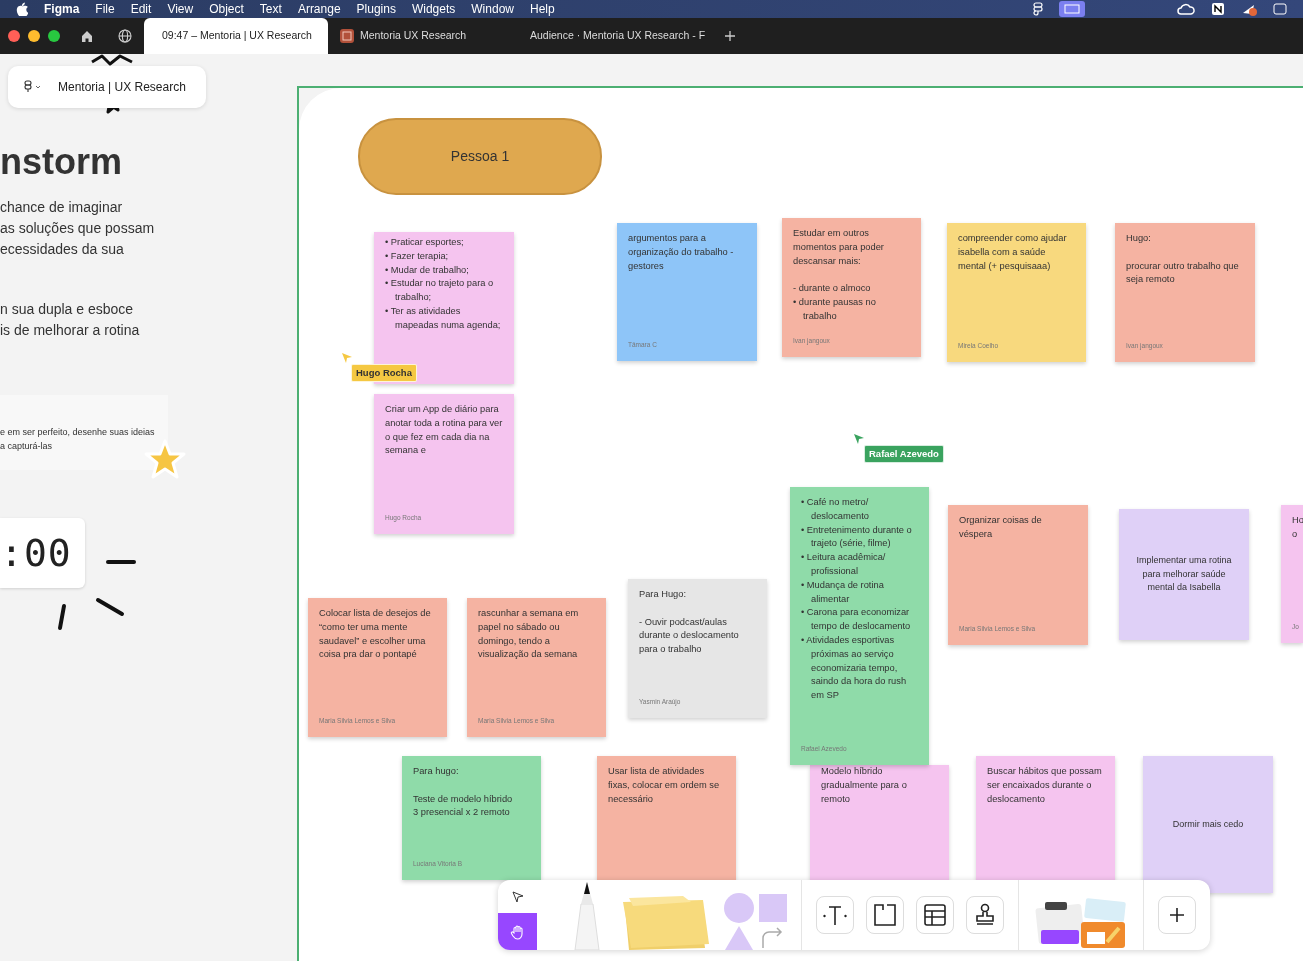  I want to click on globe-icon, so click(125, 36).